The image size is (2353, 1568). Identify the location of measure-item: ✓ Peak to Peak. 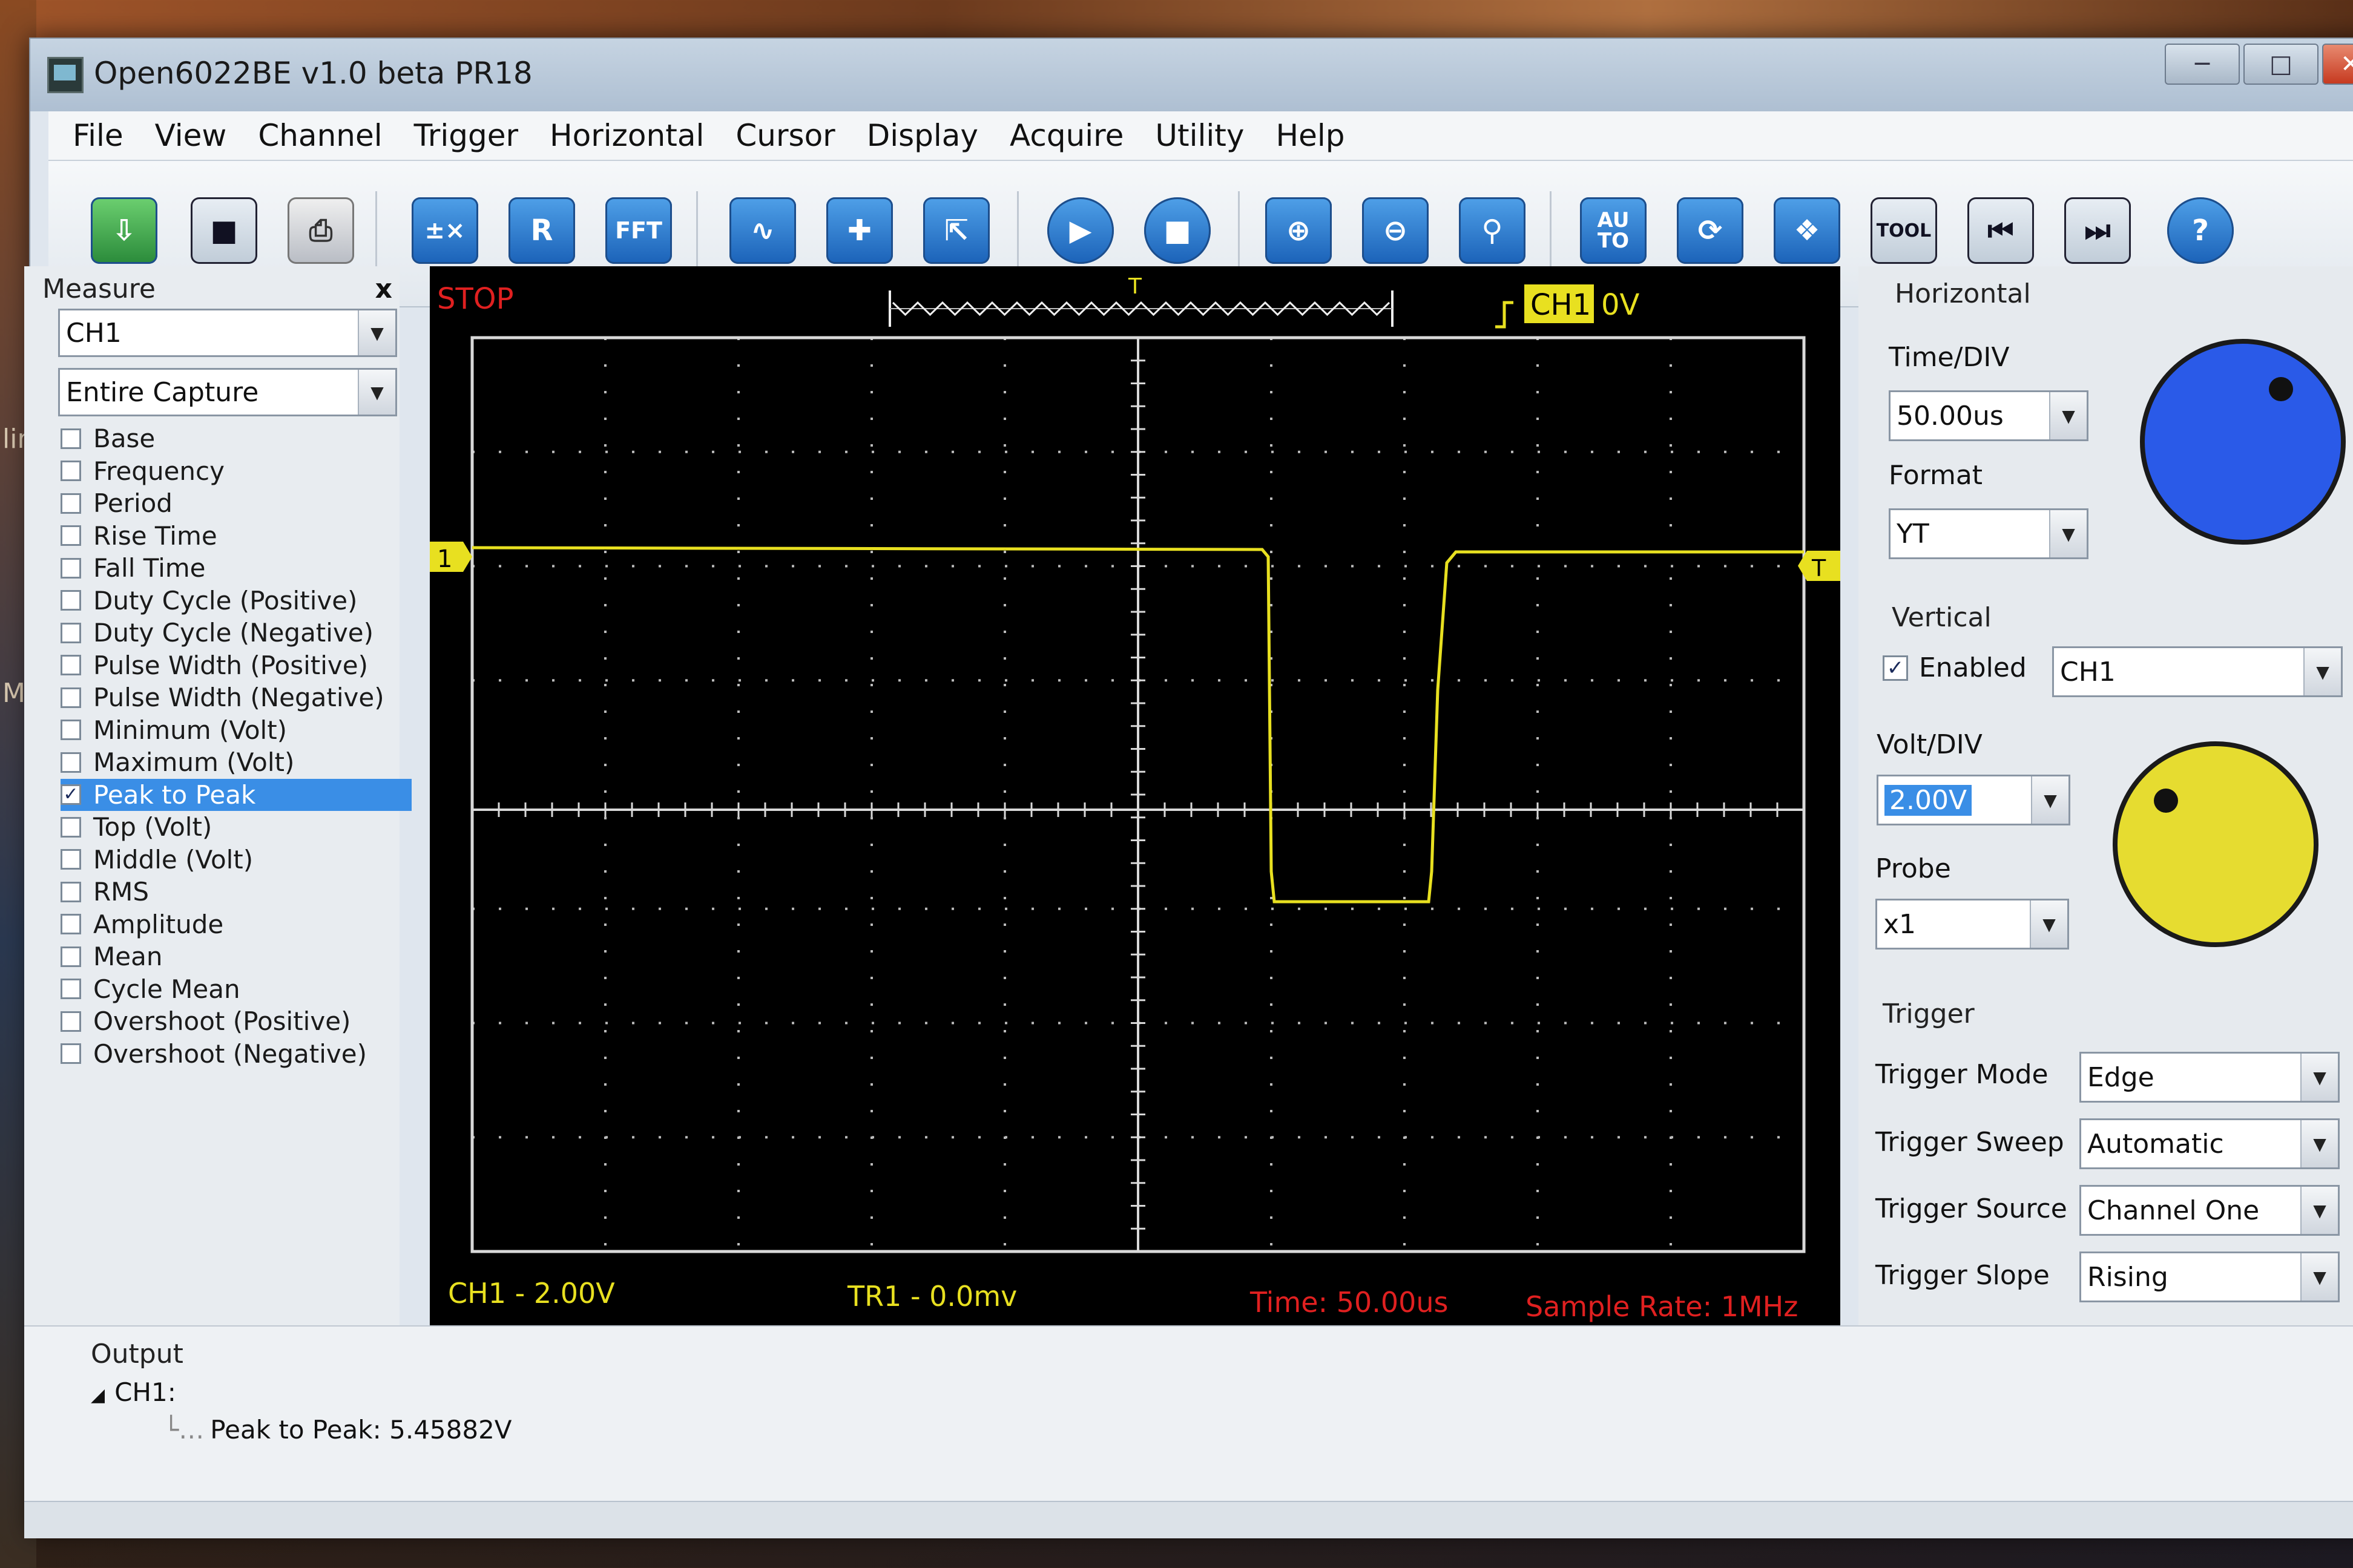
(236, 794).